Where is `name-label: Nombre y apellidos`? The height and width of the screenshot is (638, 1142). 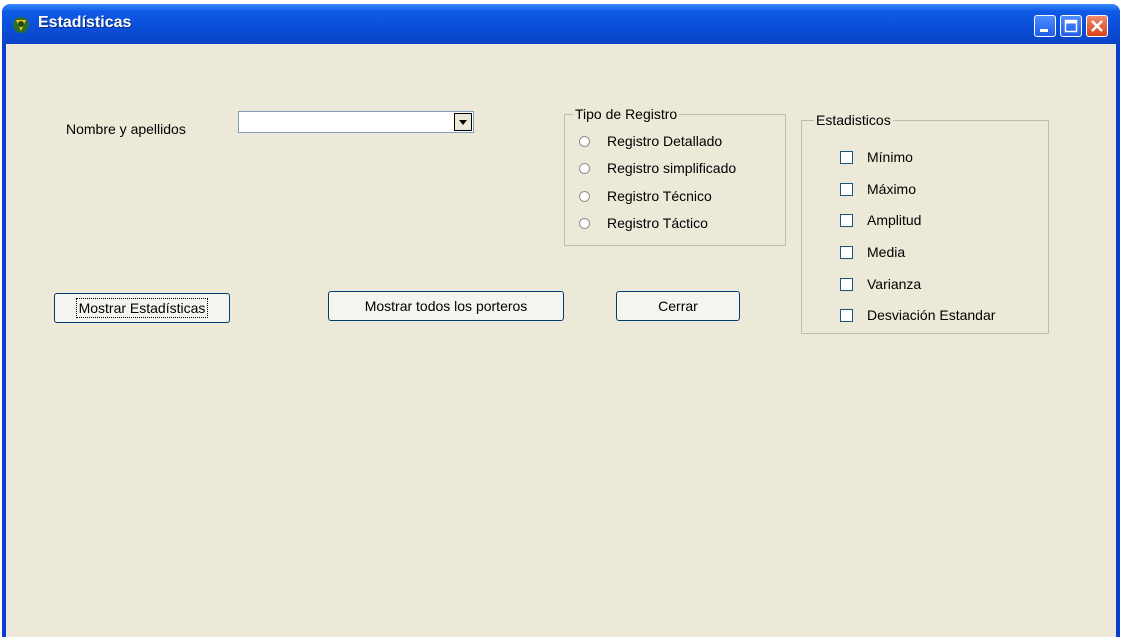
name-label: Nombre y apellidos is located at coordinates (126, 129).